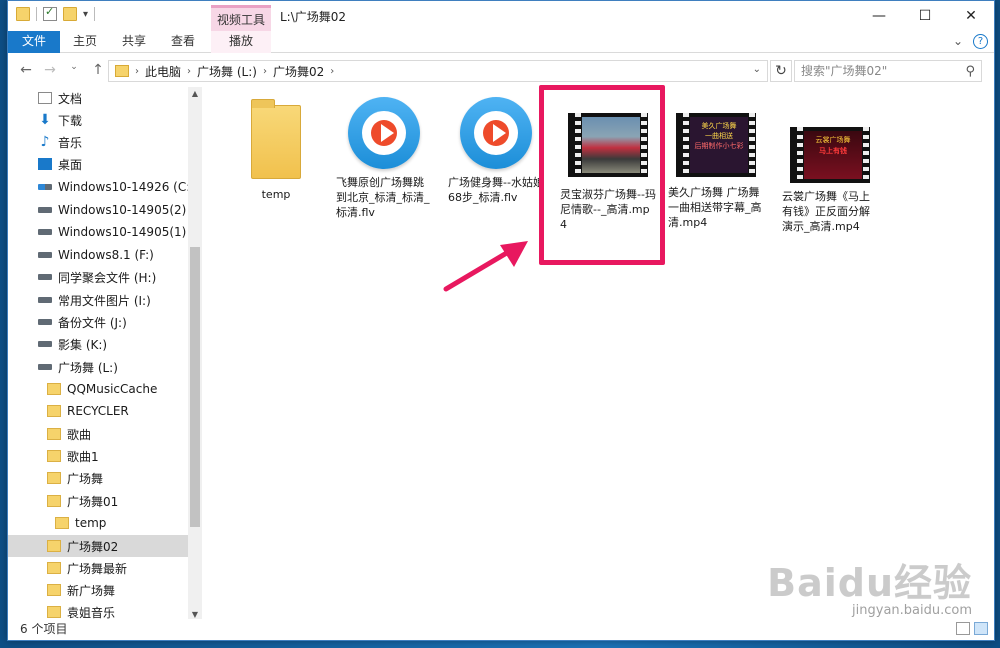  What do you see at coordinates (980, 41) in the screenshot?
I see `help-icon: ?` at bounding box center [980, 41].